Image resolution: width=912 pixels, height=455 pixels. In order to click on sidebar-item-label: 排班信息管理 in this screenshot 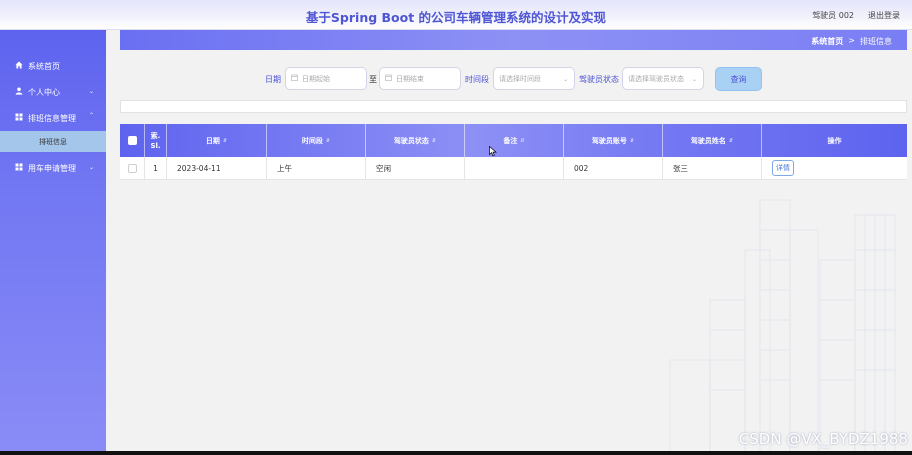, I will do `click(52, 118)`.